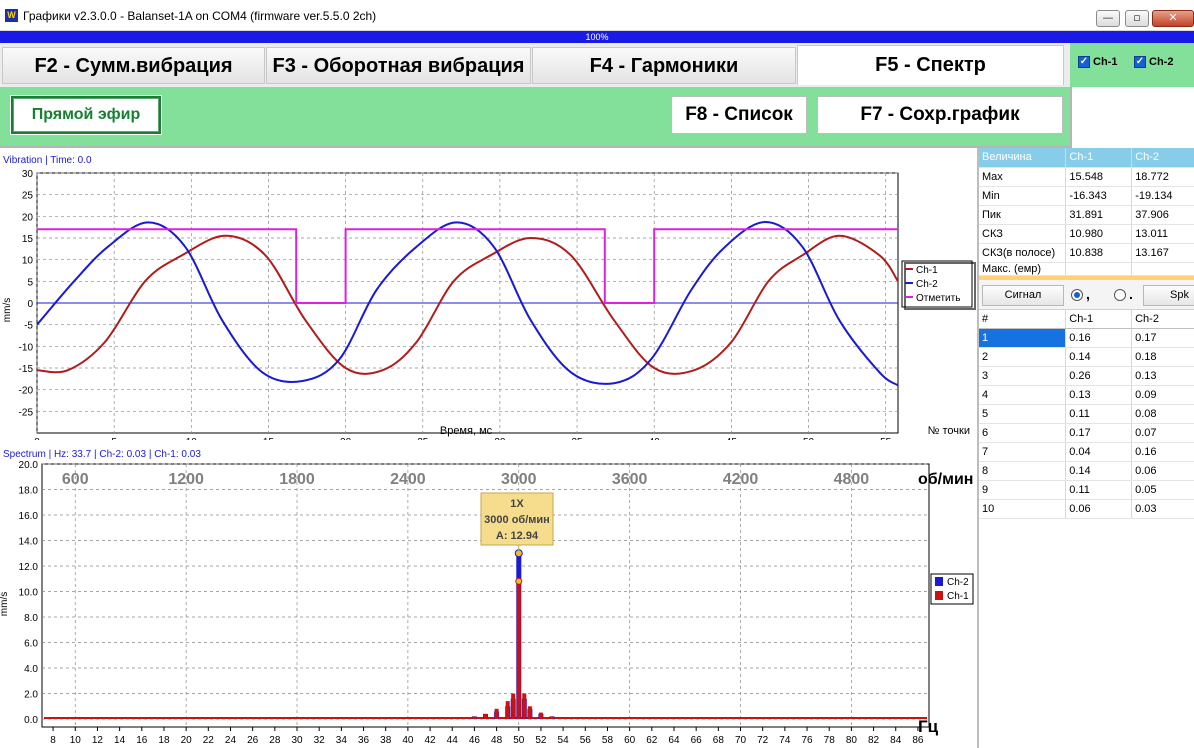 This screenshot has height=748, width=1194. I want to click on y-tick-label: 8.0, so click(31, 618).